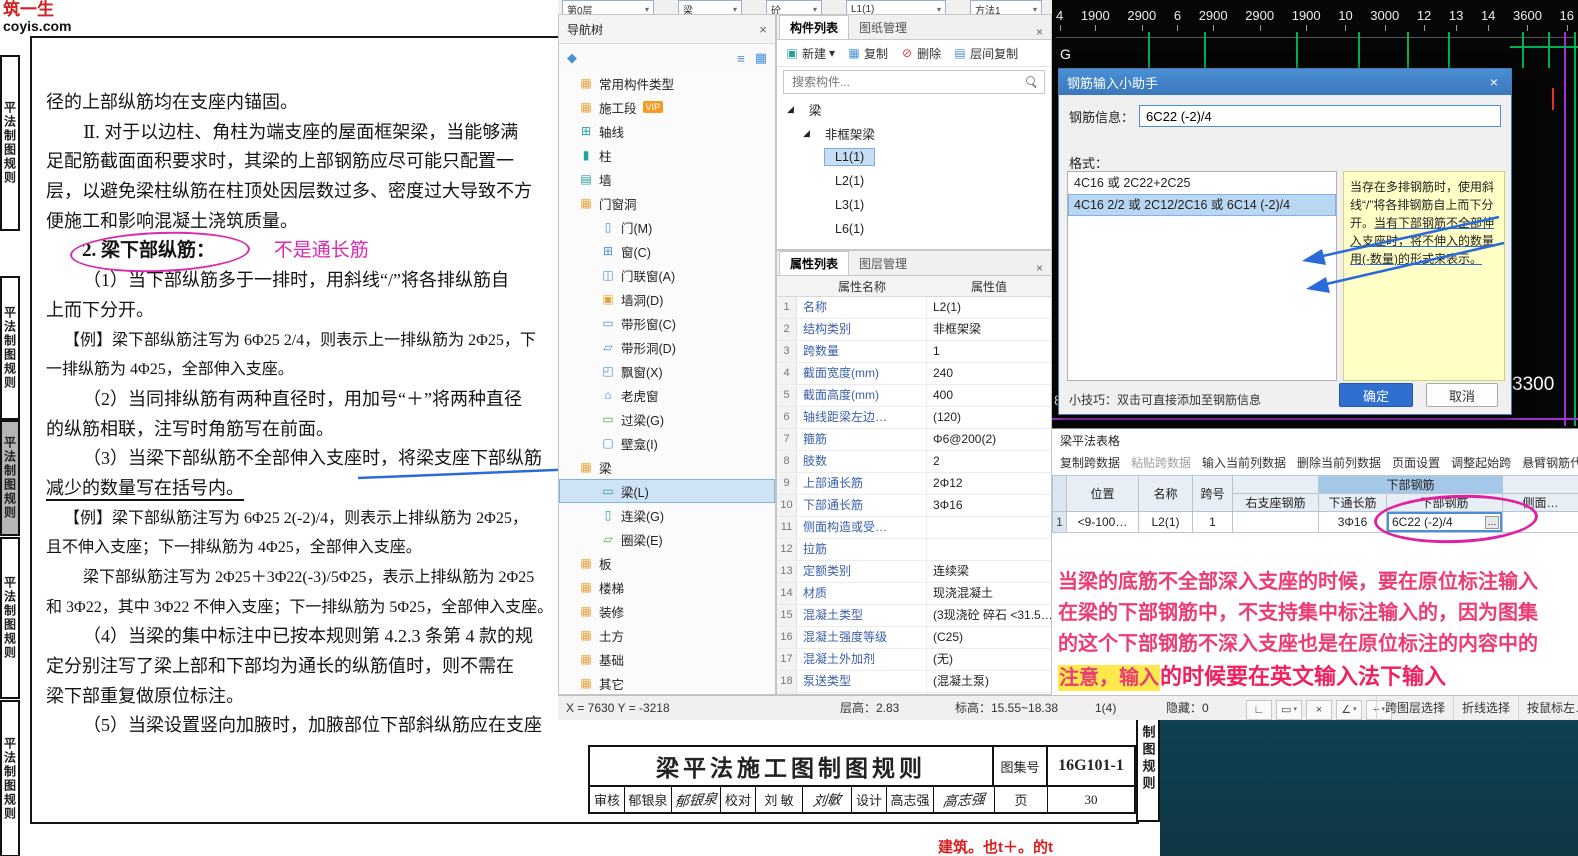 The height and width of the screenshot is (856, 1578). I want to click on nav-tree-item: ▦ 基础, so click(667, 659).